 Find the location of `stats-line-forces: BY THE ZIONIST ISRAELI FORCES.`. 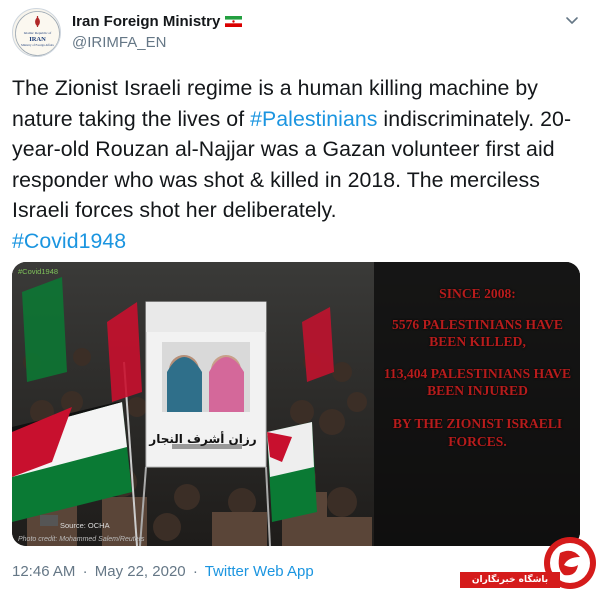

stats-line-forces: BY THE ZIONIST ISRAELI FORCES. is located at coordinates (477, 432).